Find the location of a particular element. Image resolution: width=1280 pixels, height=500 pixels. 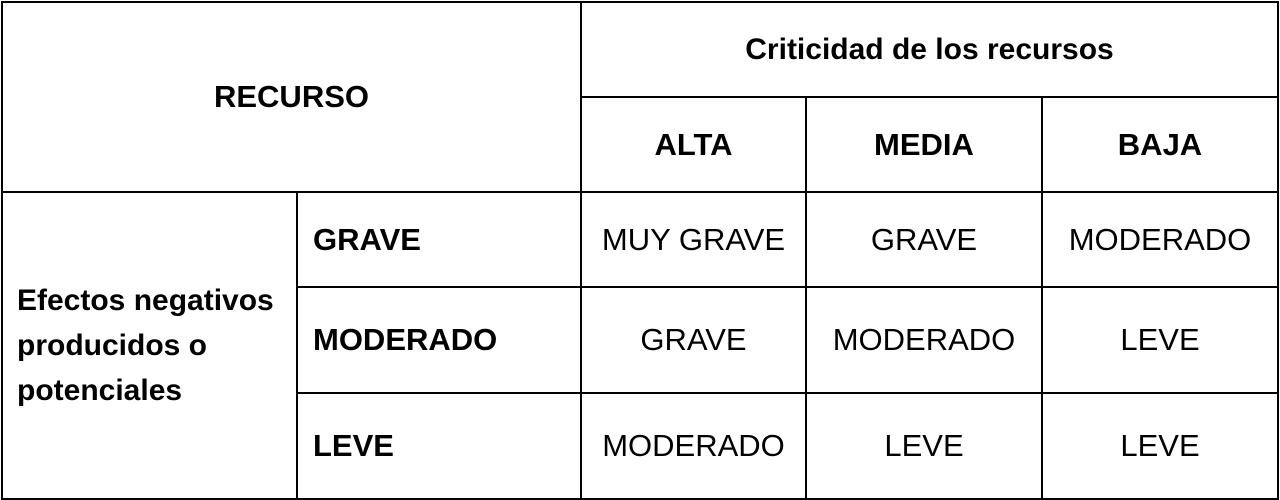

column-header-baja: BAJA is located at coordinates (1160, 144).